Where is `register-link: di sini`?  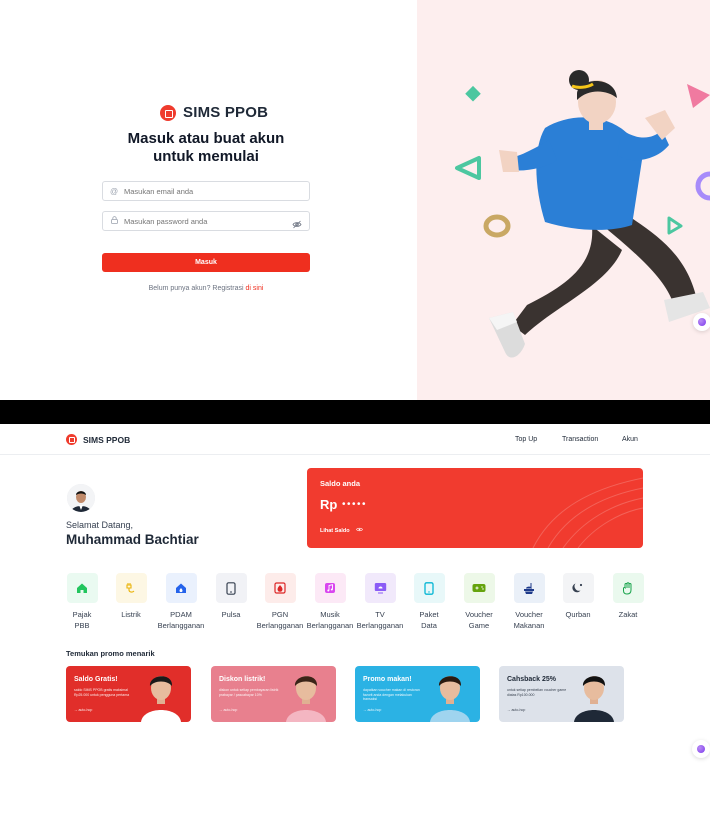 register-link: di sini is located at coordinates (255, 288).